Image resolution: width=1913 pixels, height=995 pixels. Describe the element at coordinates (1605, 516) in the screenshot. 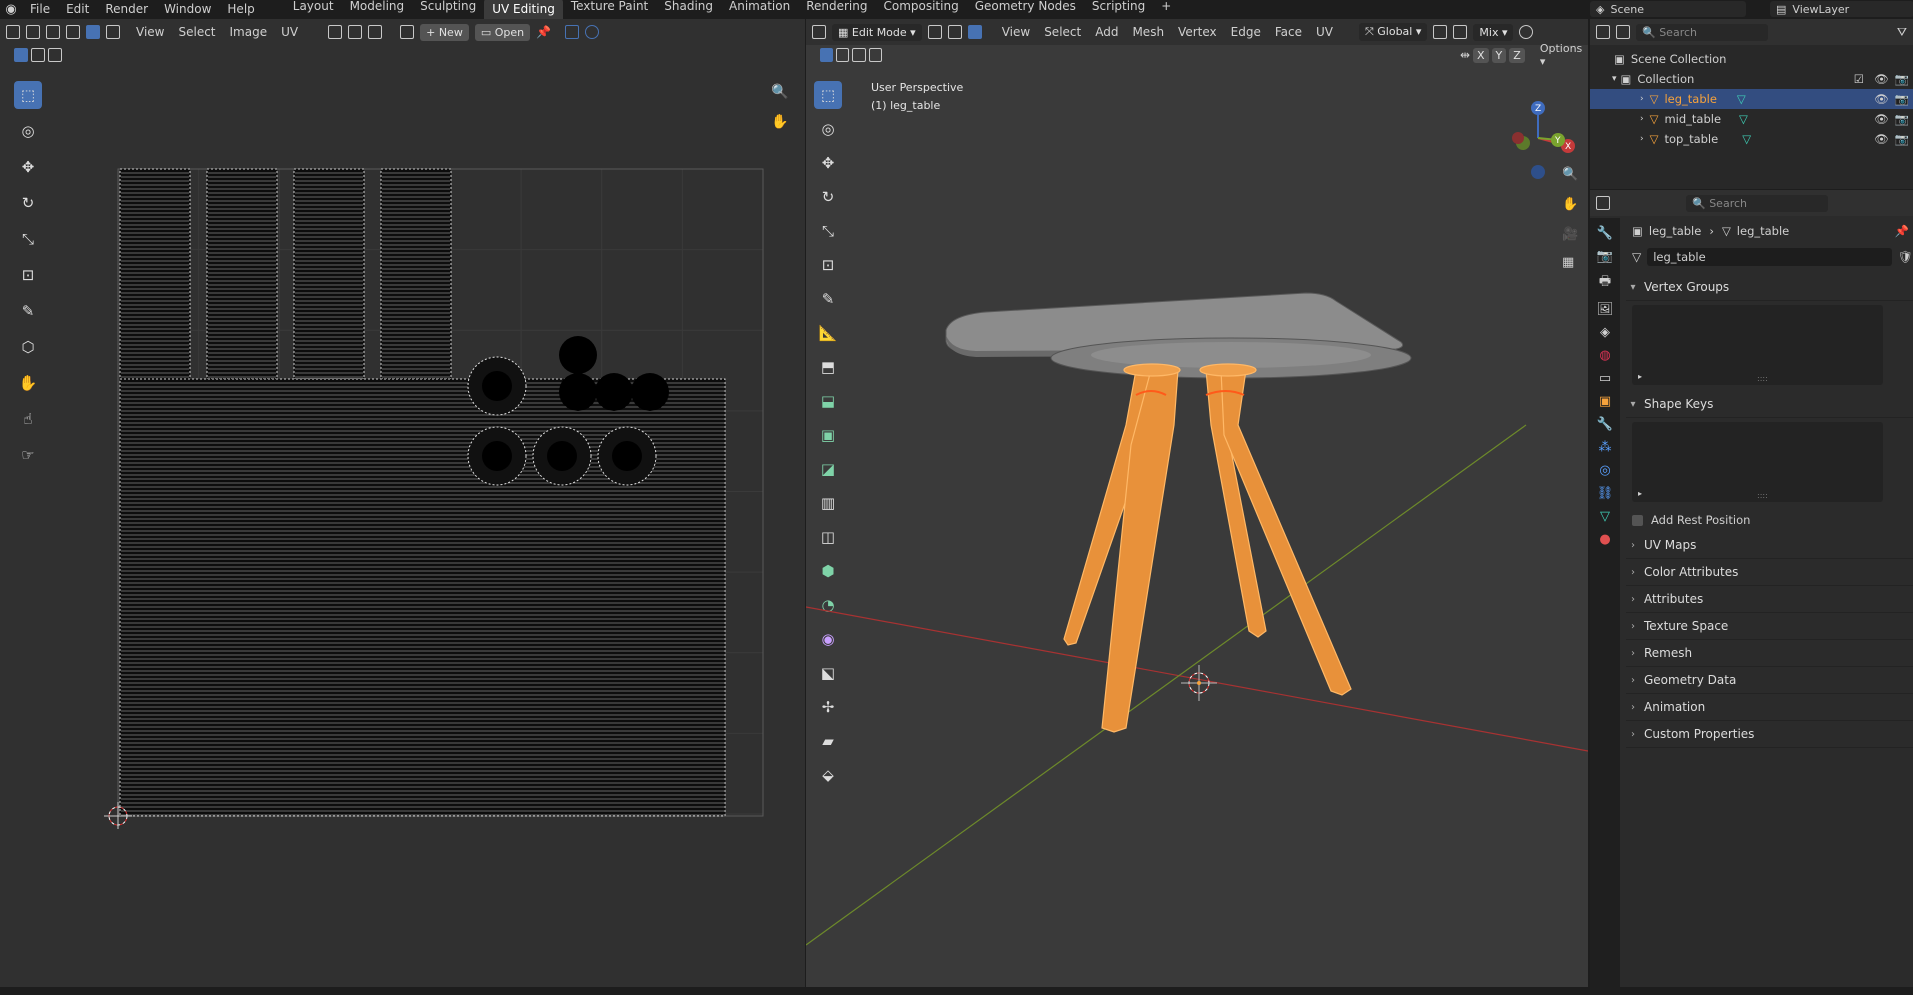

I see `data-tab-icon: ▽` at that location.